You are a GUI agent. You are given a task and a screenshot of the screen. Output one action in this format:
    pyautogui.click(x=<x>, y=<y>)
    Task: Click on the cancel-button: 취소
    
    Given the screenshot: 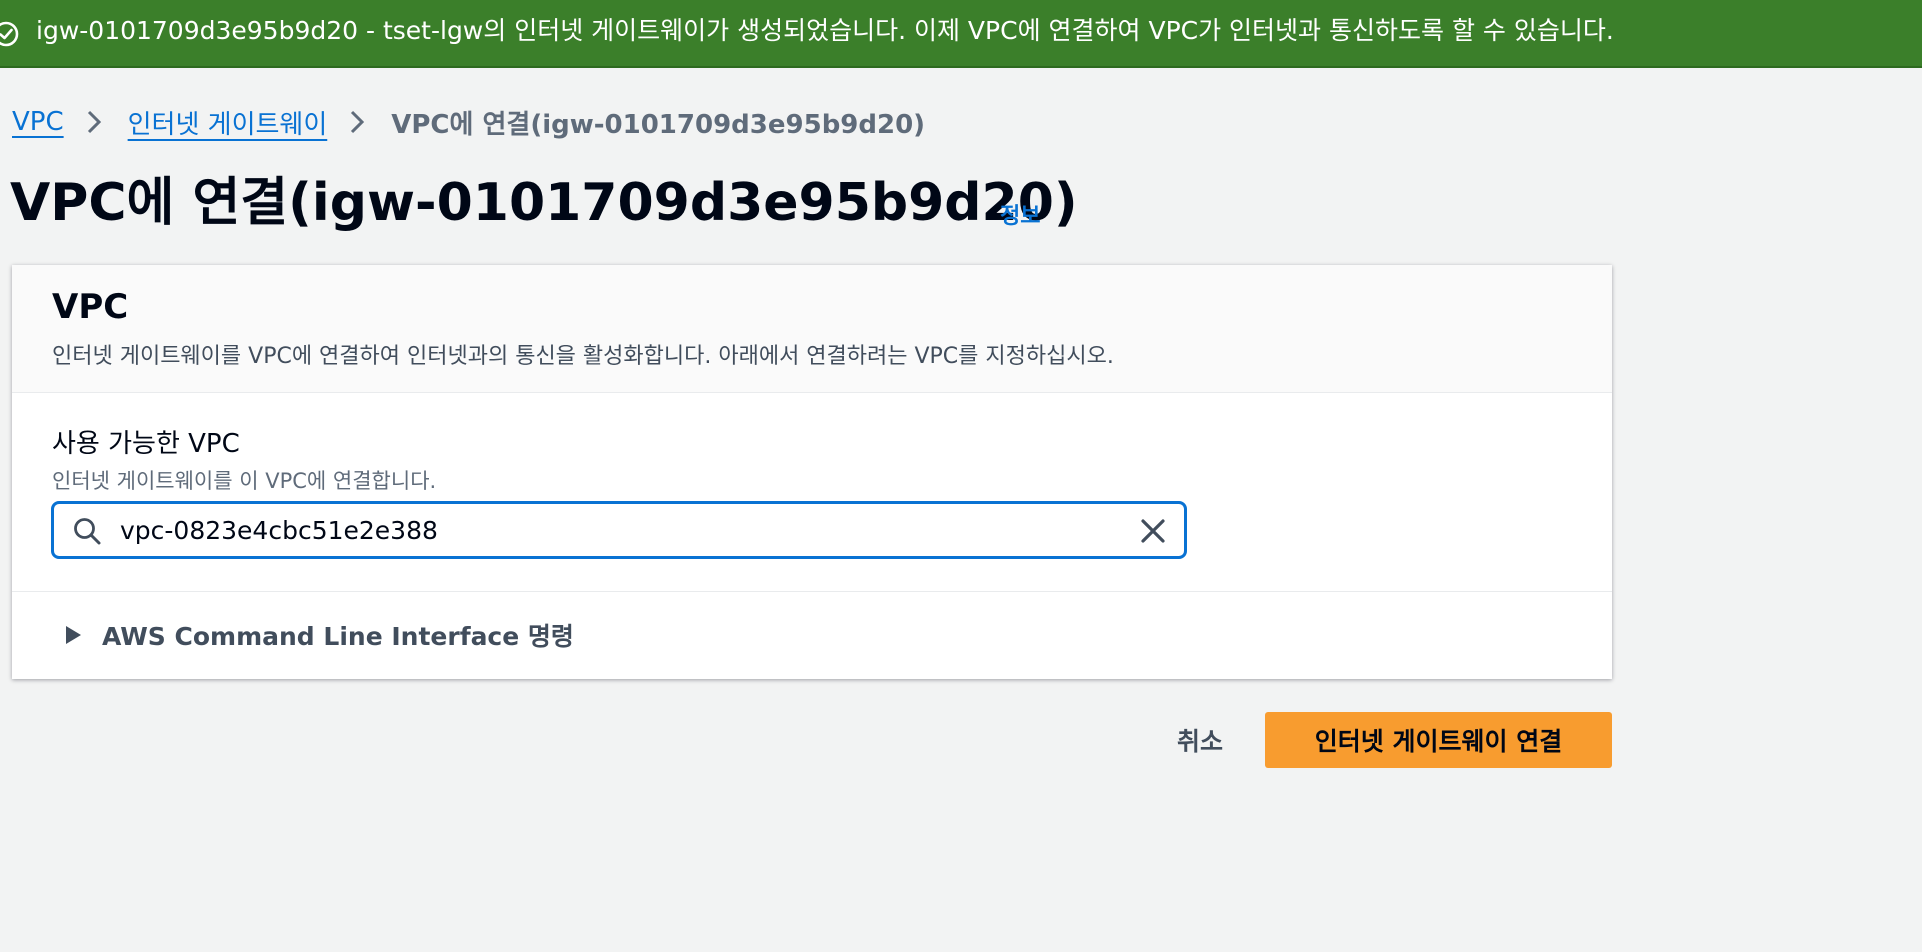 What is the action you would take?
    pyautogui.click(x=1200, y=740)
    